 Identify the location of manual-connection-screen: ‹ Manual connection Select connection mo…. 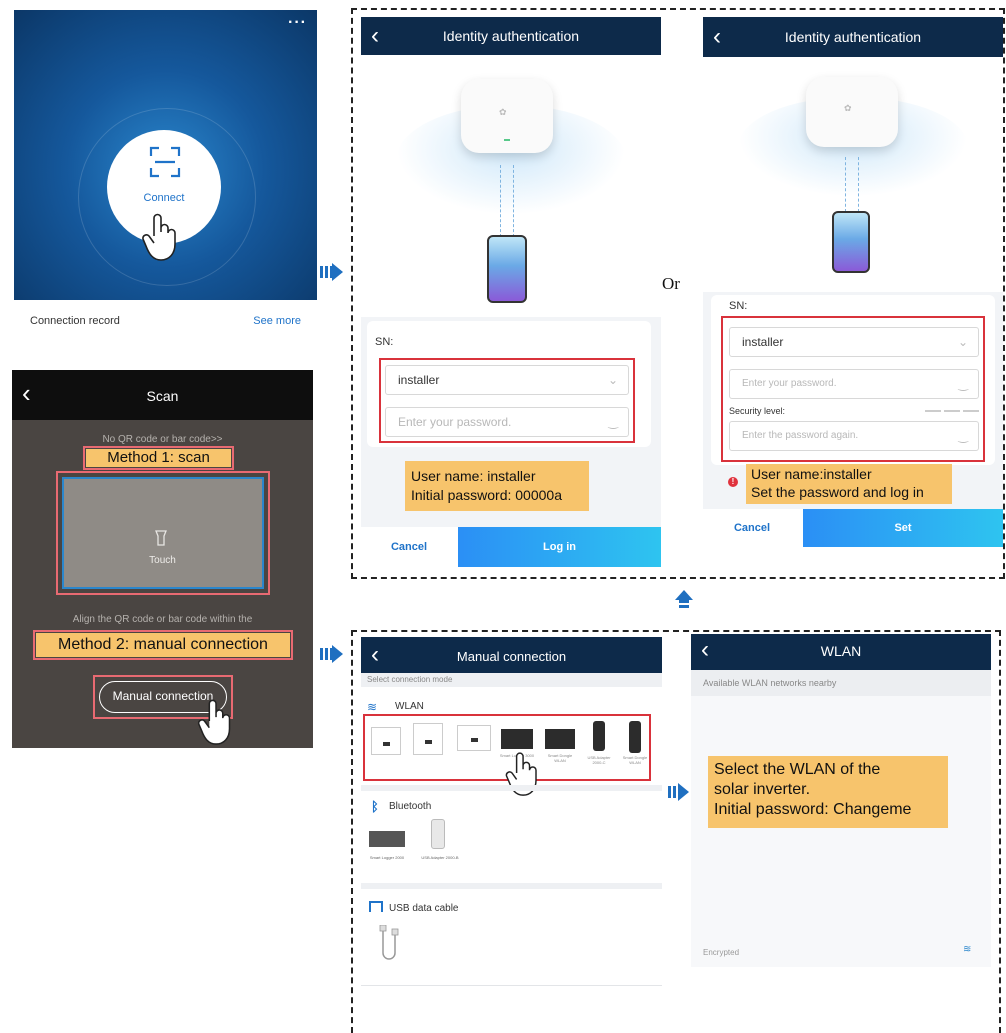
(511, 827).